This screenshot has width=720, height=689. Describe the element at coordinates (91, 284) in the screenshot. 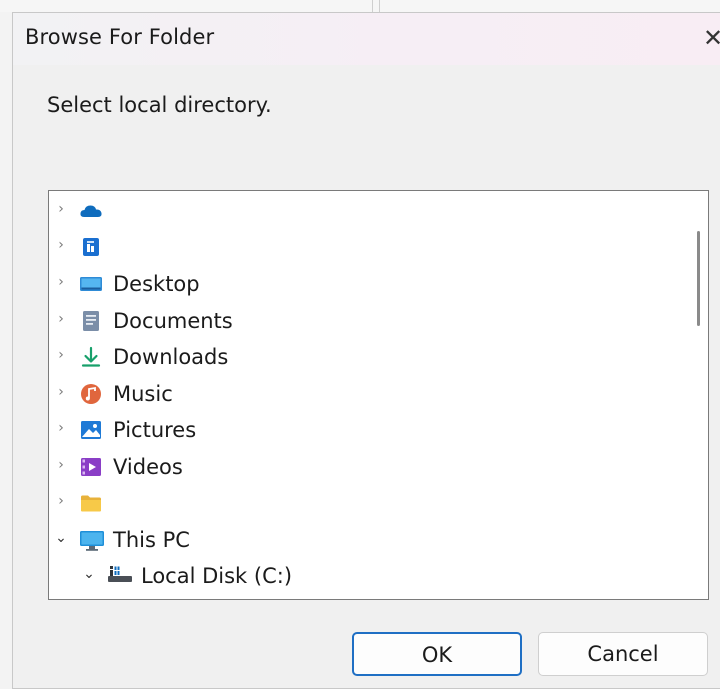

I see `desktop-icon` at that location.